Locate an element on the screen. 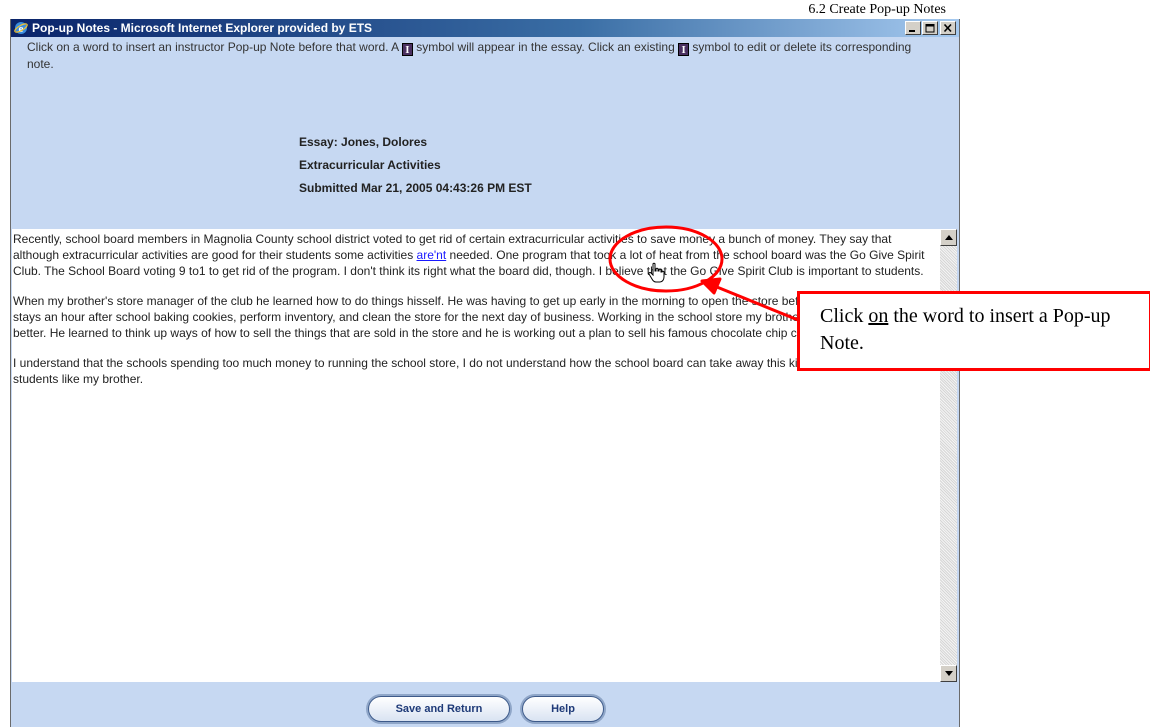 The height and width of the screenshot is (727, 1150). scroll-up-button is located at coordinates (948, 237).